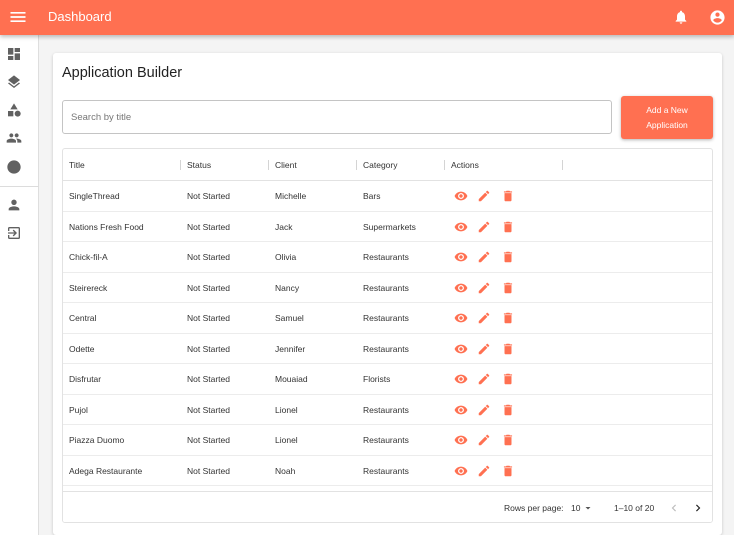  What do you see at coordinates (85, 379) in the screenshot?
I see `title-cell: Disfrutar` at bounding box center [85, 379].